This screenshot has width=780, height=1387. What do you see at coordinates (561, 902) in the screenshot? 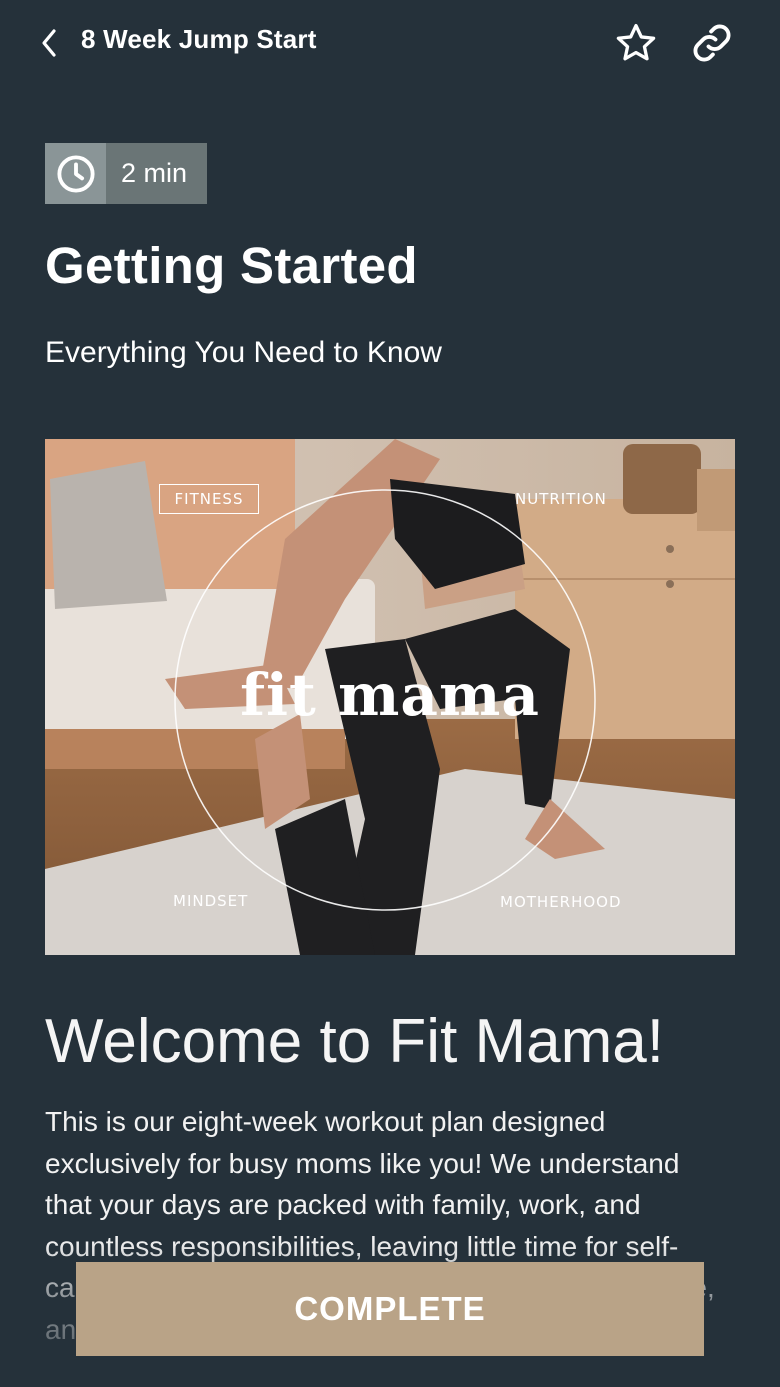
I see `hero-label-motherhood: MOTHERHOOD` at bounding box center [561, 902].